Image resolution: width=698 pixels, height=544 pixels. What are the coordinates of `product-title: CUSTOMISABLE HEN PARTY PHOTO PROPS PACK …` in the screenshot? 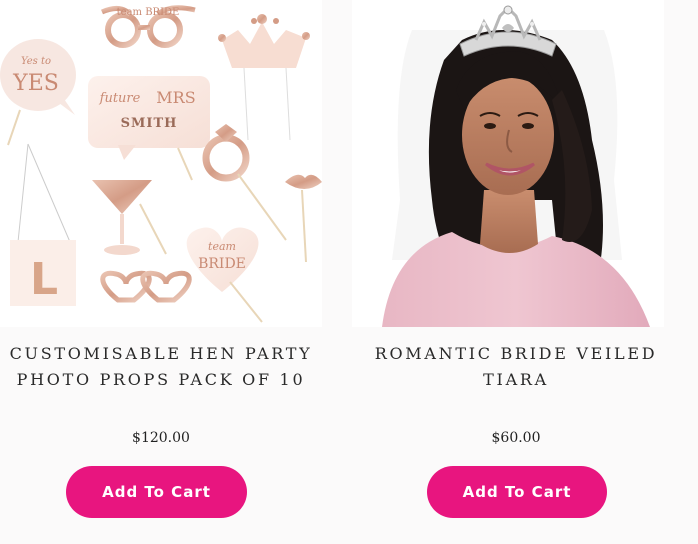 It's located at (164, 367).